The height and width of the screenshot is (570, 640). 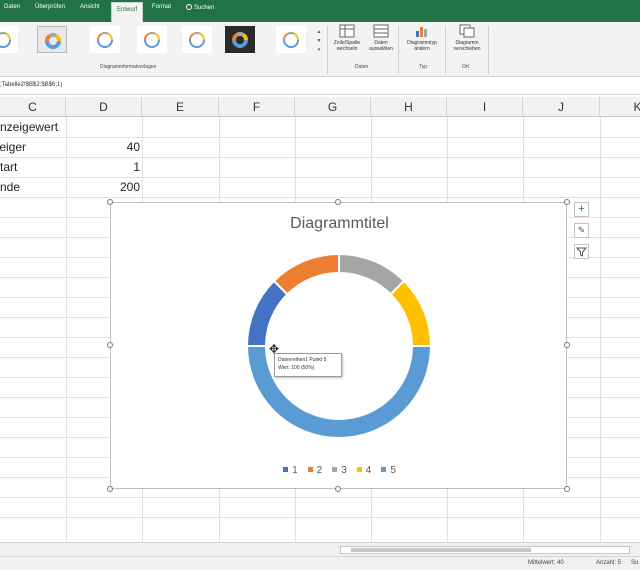 What do you see at coordinates (290, 470) in the screenshot?
I see `legend-item-1: 1` at bounding box center [290, 470].